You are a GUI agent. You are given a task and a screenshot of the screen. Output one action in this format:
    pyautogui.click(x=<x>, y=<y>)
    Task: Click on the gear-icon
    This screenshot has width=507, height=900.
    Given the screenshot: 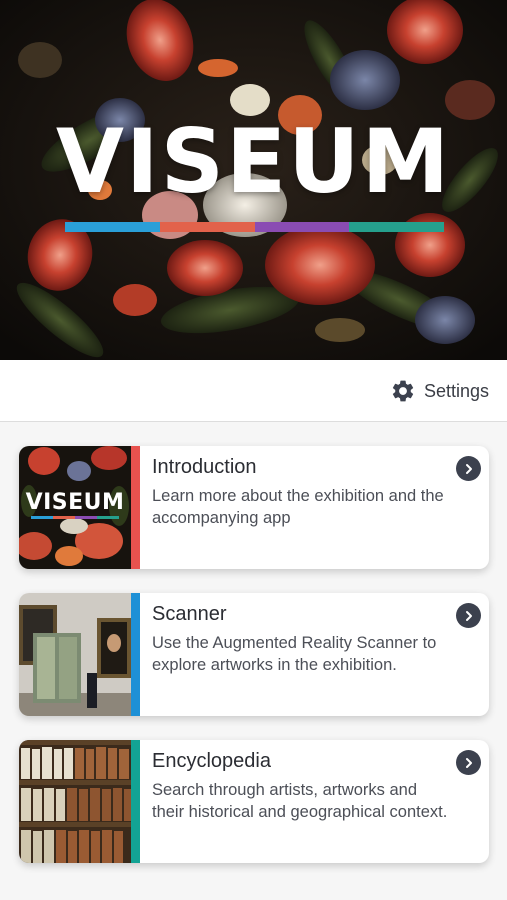 What is the action you would take?
    pyautogui.click(x=403, y=391)
    